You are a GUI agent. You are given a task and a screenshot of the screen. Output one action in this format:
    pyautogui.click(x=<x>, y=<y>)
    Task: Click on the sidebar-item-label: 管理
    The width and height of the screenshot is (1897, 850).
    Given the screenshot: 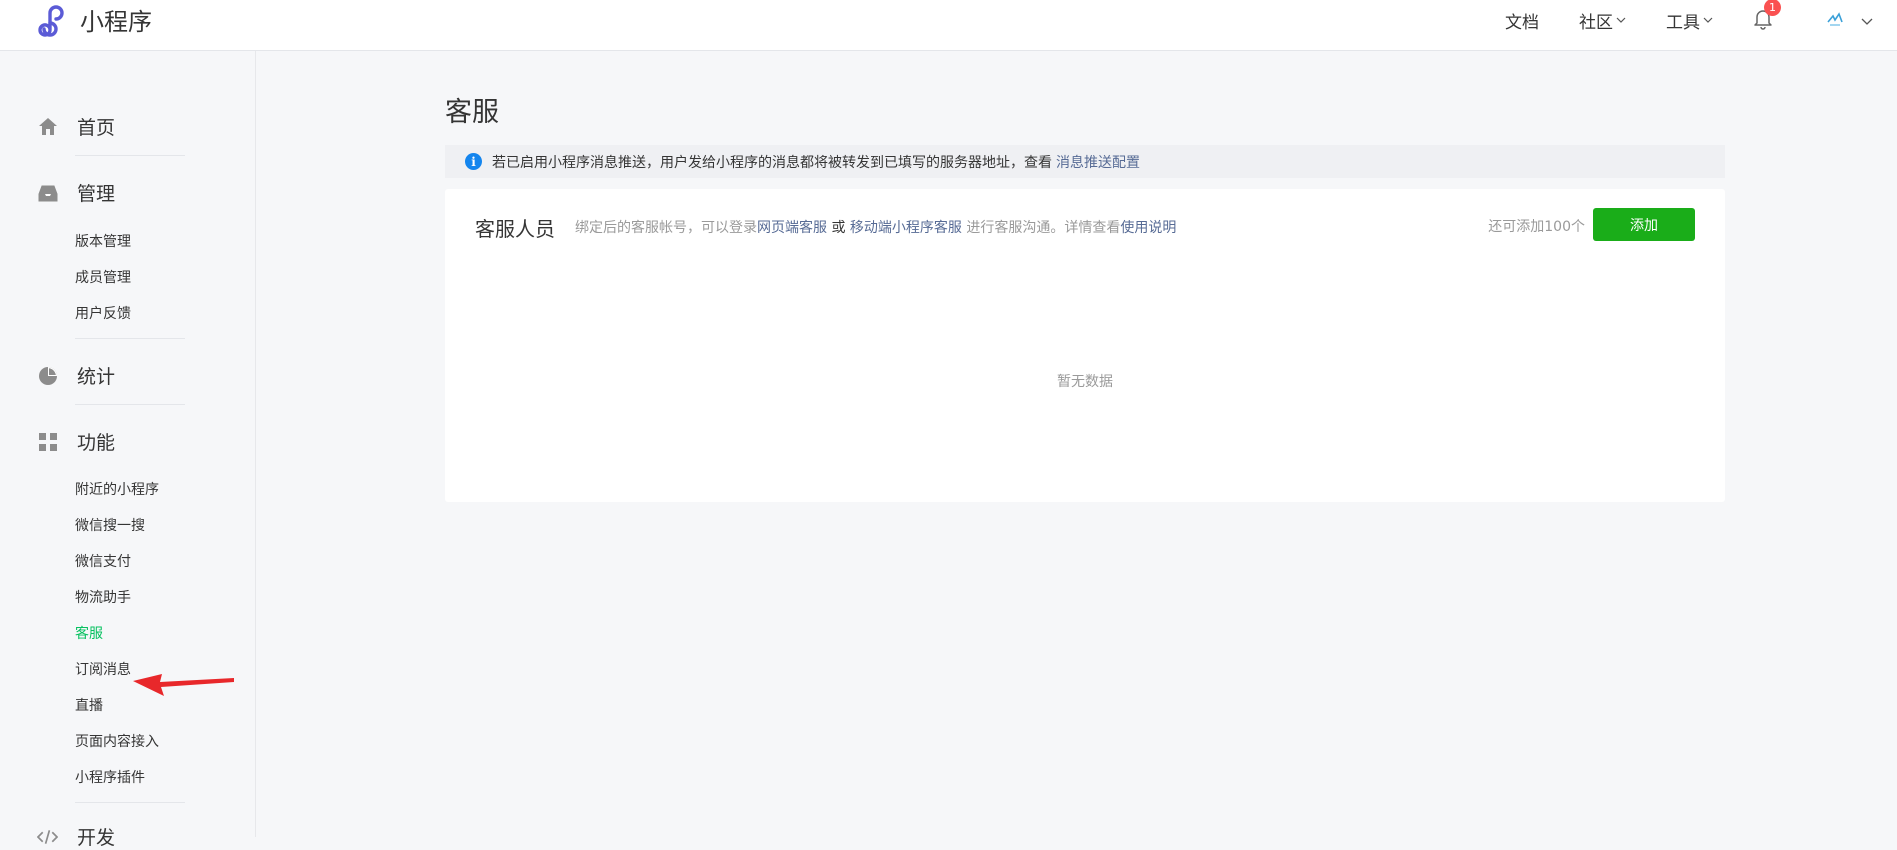 What is the action you would take?
    pyautogui.click(x=96, y=194)
    